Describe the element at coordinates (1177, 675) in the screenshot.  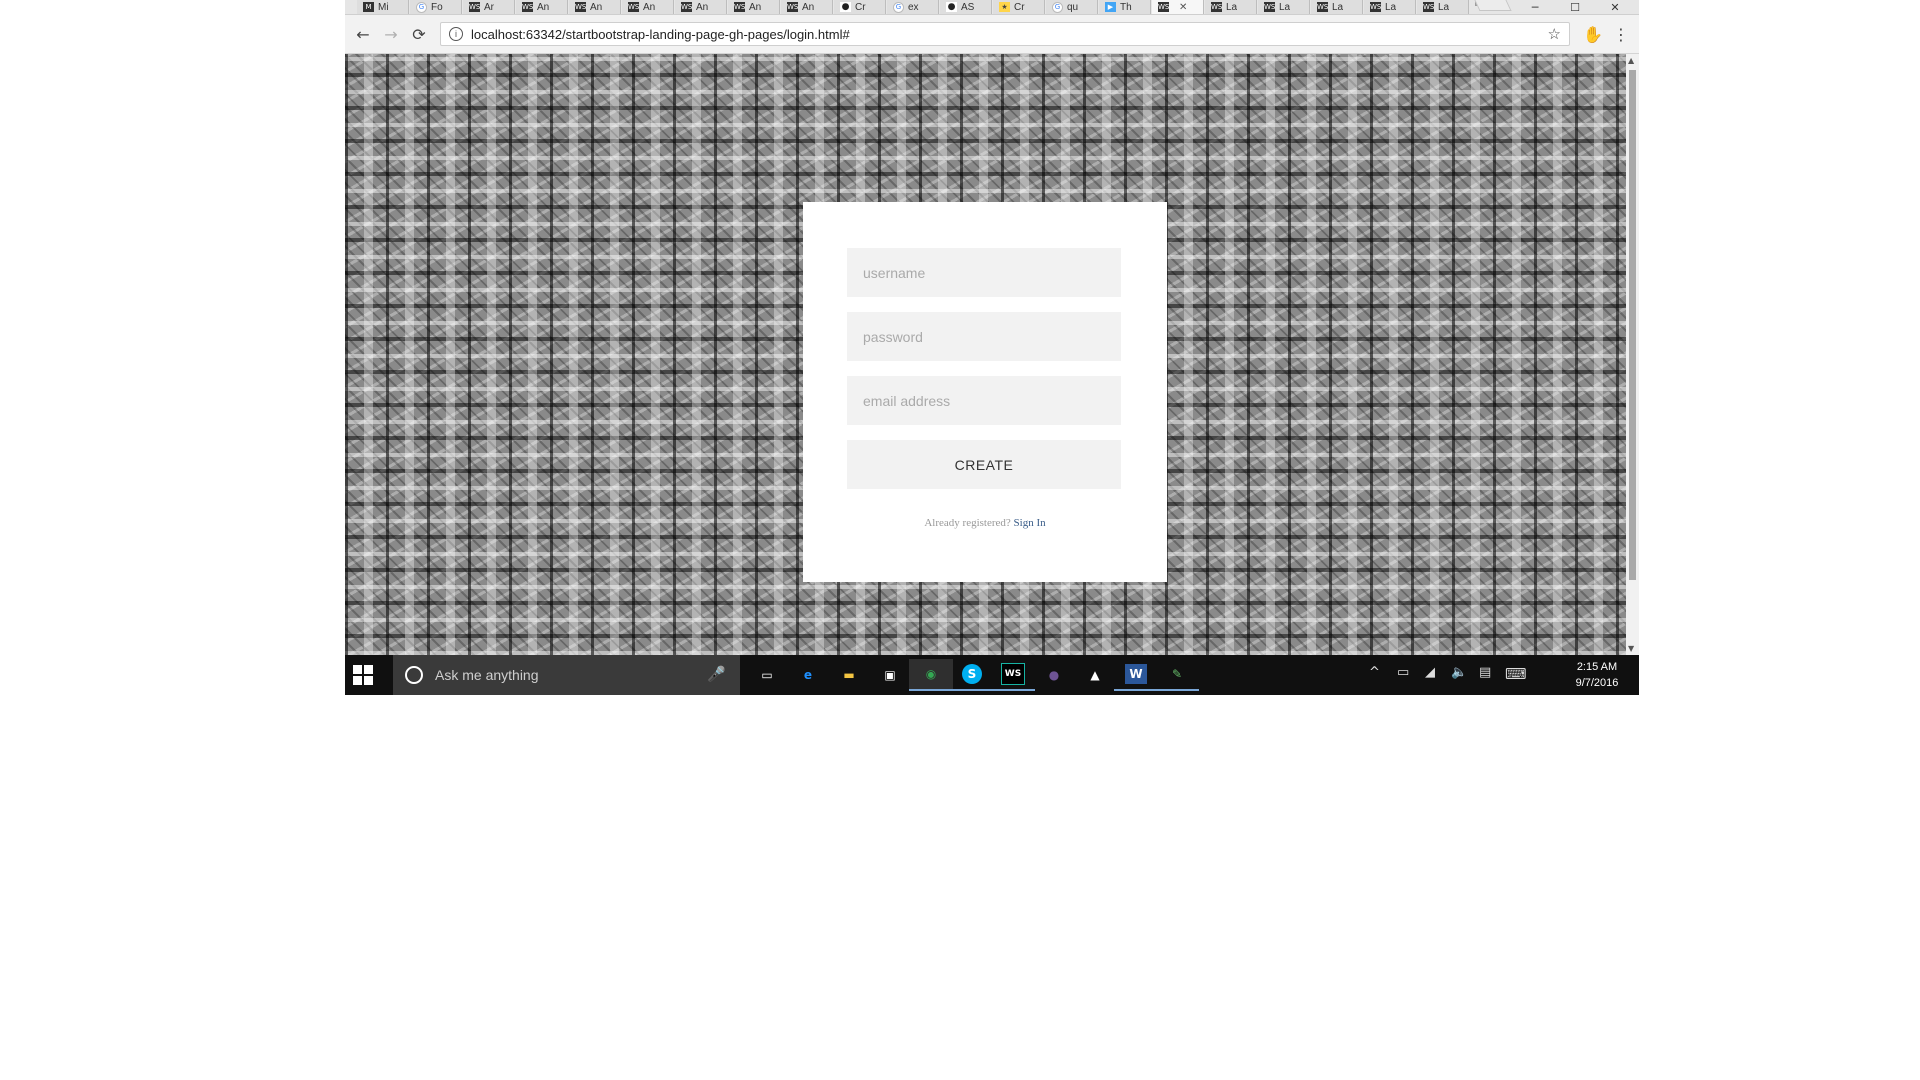
I see `taskbar-paint-button: ✎` at that location.